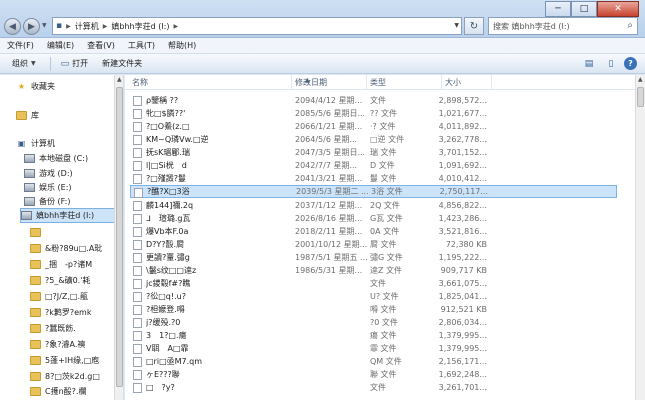  Describe the element at coordinates (558, 9) in the screenshot. I see `minimize-button: ─` at that location.